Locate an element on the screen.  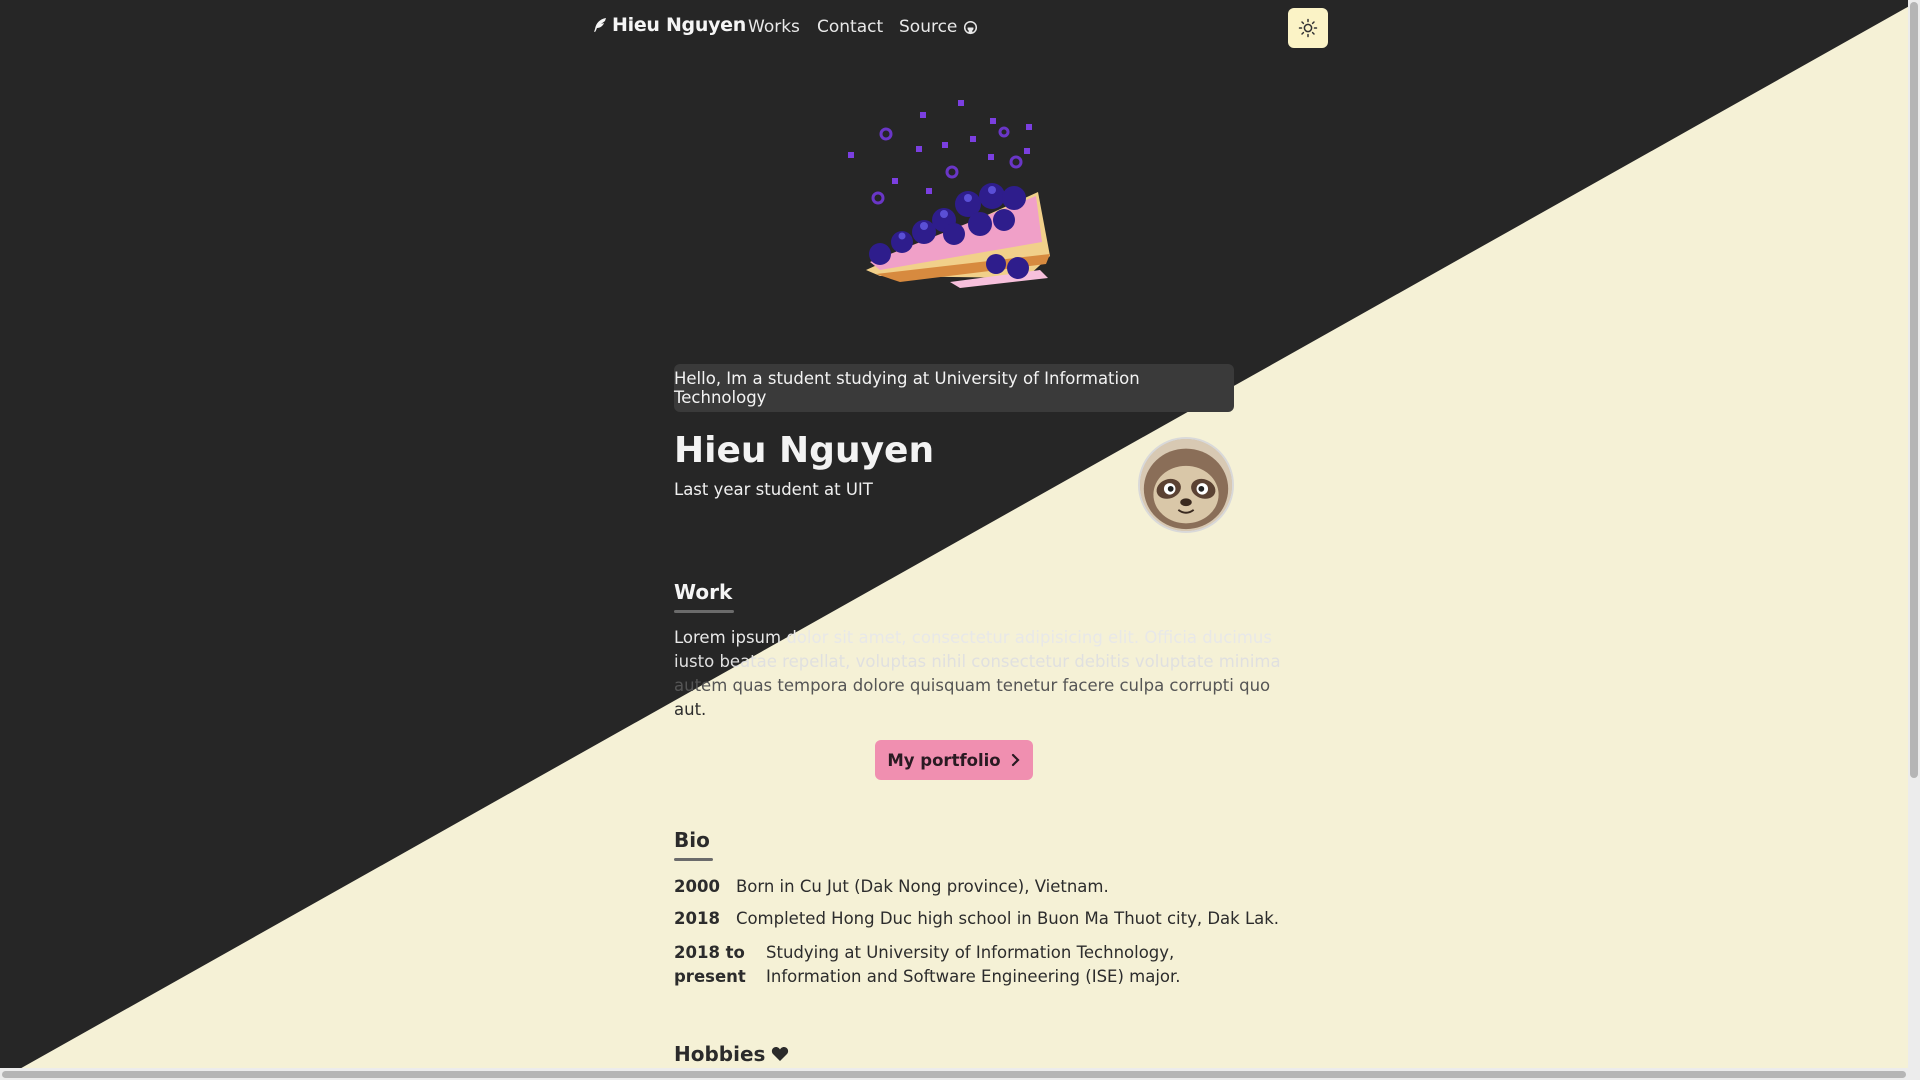
hobbies-heading-text: Hobbies is located at coordinates (720, 1054).